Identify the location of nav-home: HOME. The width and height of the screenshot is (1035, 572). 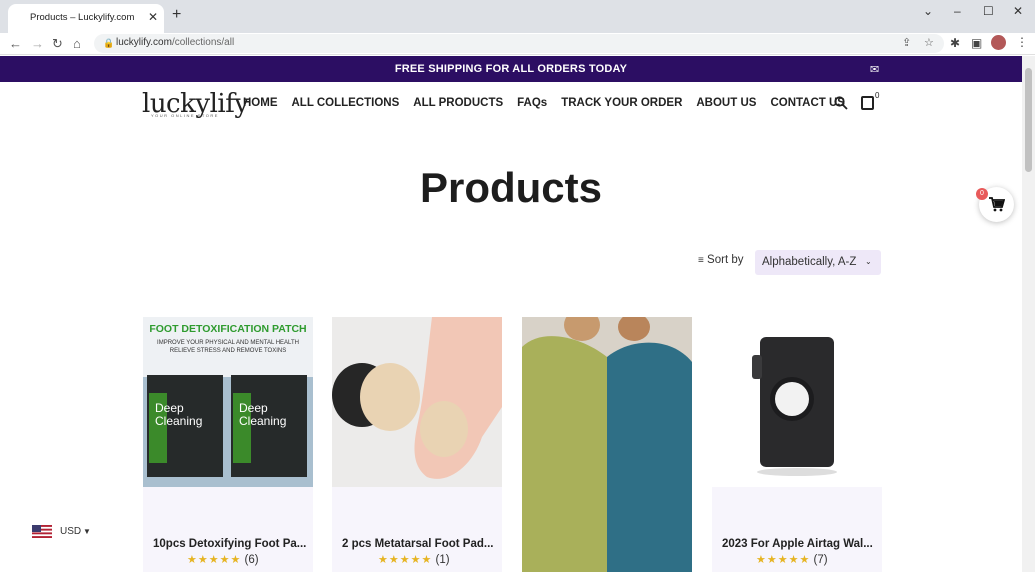
(260, 103).